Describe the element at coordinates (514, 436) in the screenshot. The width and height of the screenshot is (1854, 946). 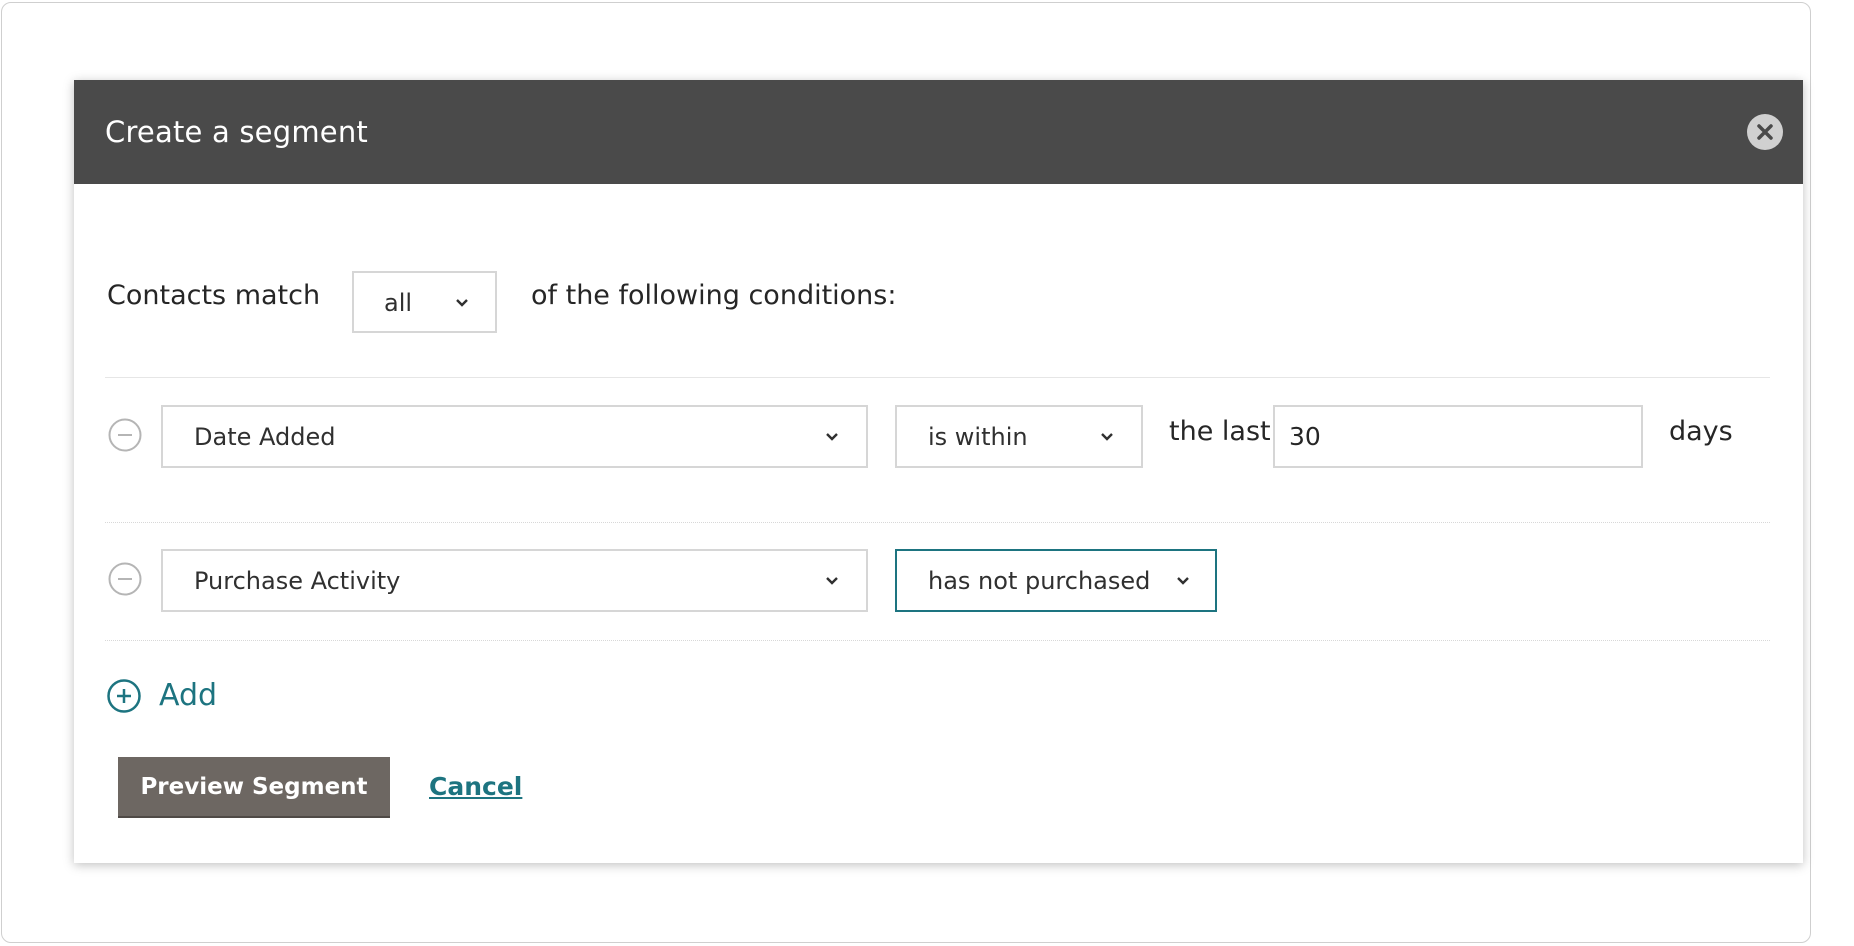
I see `condition-1-field-select: Date Added` at that location.